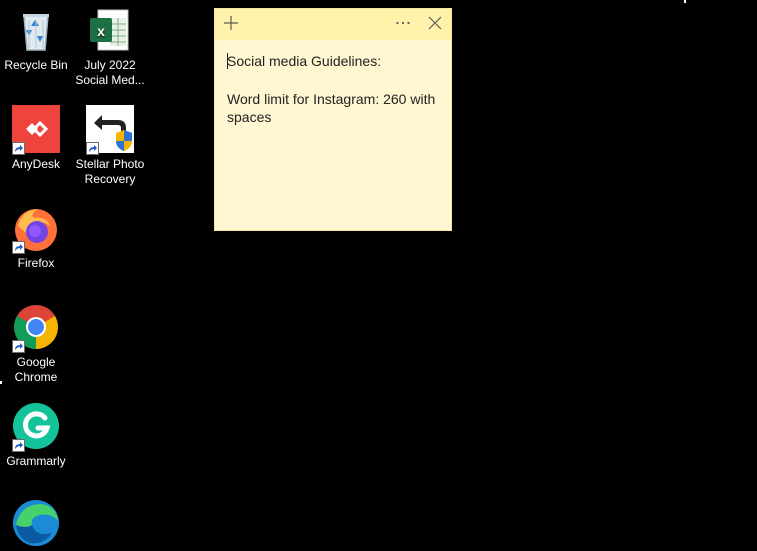 The width and height of the screenshot is (757, 551). I want to click on desktop-icon-stellar-photo-recovery: Stellar Photo Recovery, so click(110, 146).